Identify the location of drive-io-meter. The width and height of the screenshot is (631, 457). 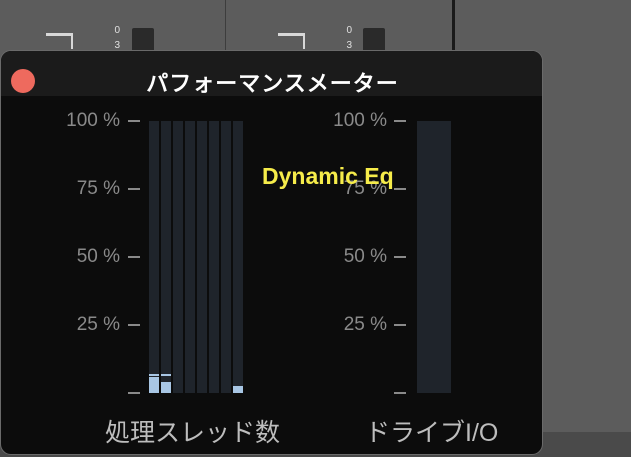
(434, 257).